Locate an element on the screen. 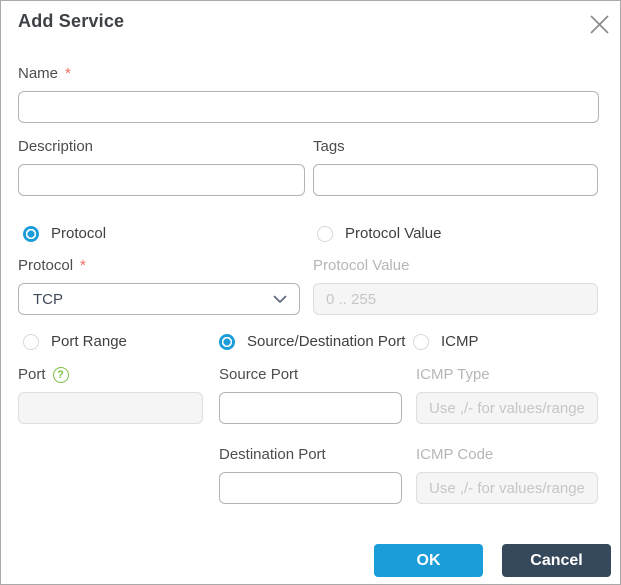 Image resolution: width=621 pixels, height=585 pixels. icmp-type-label: ICMP Type is located at coordinates (453, 374).